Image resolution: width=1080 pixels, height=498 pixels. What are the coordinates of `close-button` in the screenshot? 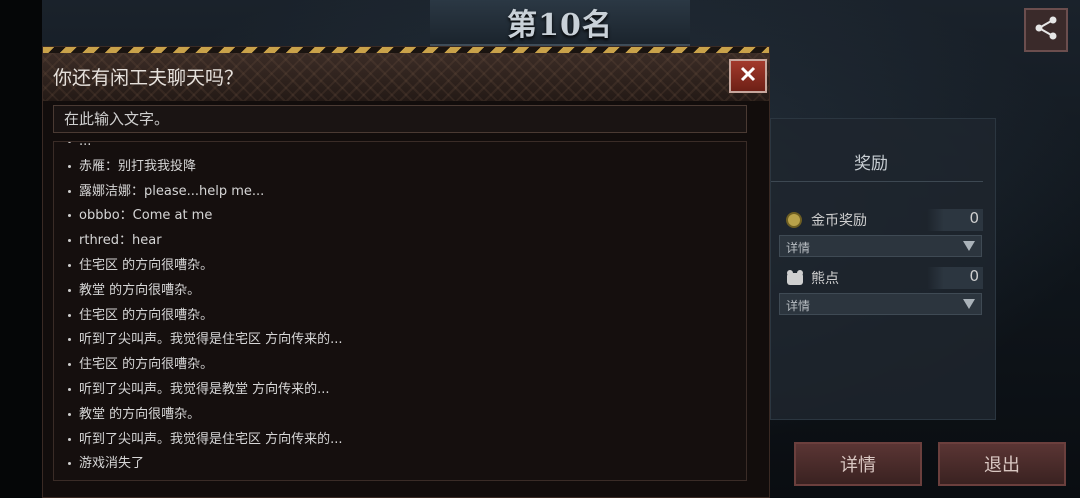 It's located at (748, 76).